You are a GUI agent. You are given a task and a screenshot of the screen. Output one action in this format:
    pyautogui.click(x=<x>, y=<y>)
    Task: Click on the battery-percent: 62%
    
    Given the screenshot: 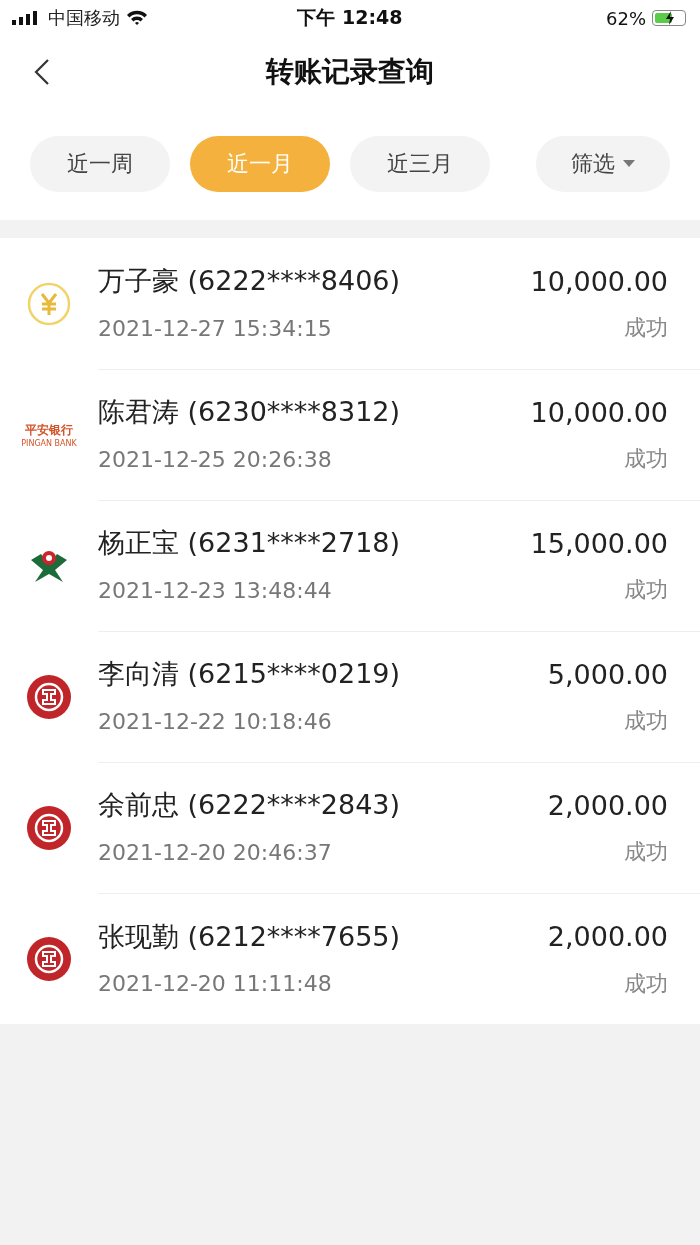 What is the action you would take?
    pyautogui.click(x=626, y=18)
    